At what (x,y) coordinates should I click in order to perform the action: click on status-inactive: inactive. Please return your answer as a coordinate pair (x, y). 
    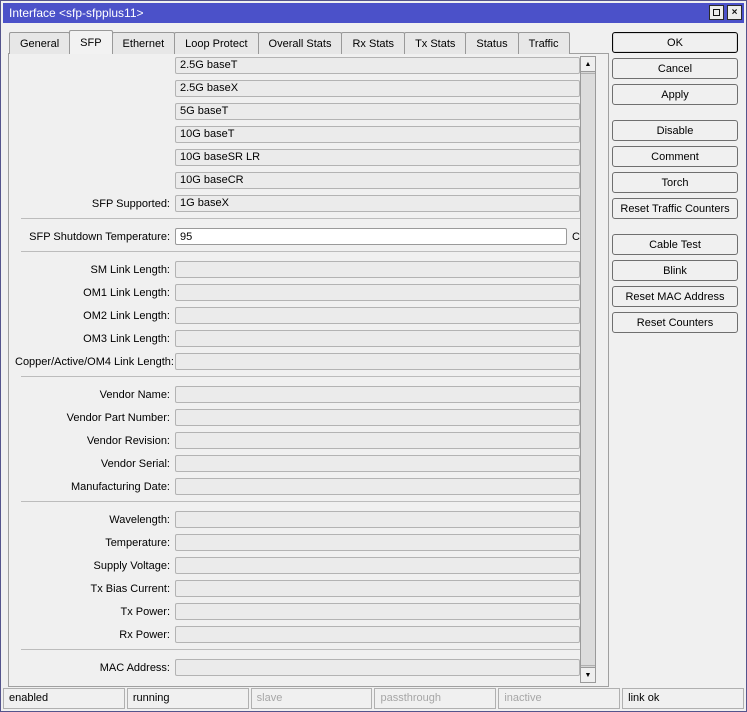
    Looking at the image, I should click on (559, 698).